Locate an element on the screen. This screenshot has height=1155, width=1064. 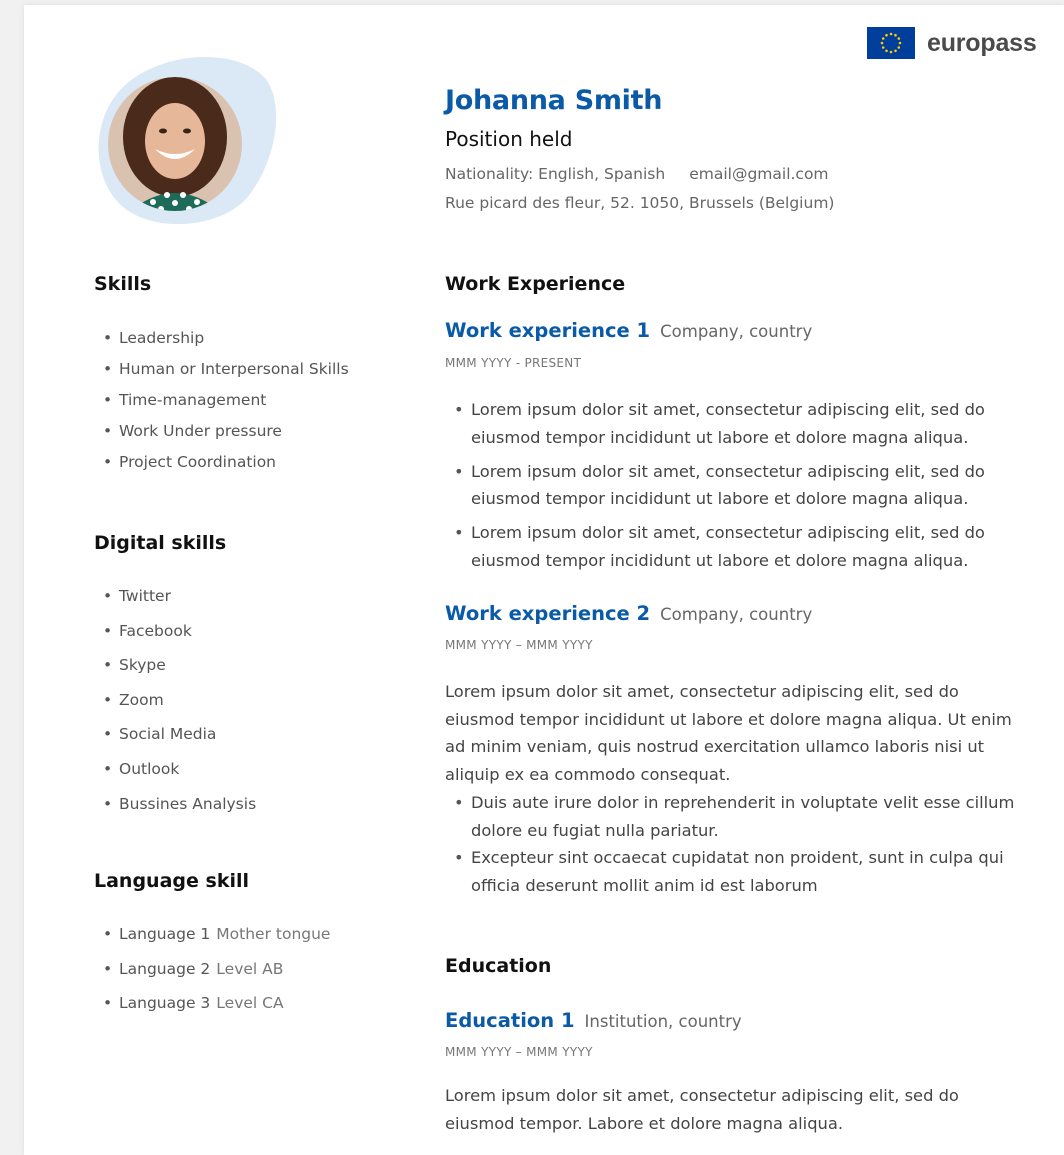
digital-skills-title: Digital skills is located at coordinates (160, 543).